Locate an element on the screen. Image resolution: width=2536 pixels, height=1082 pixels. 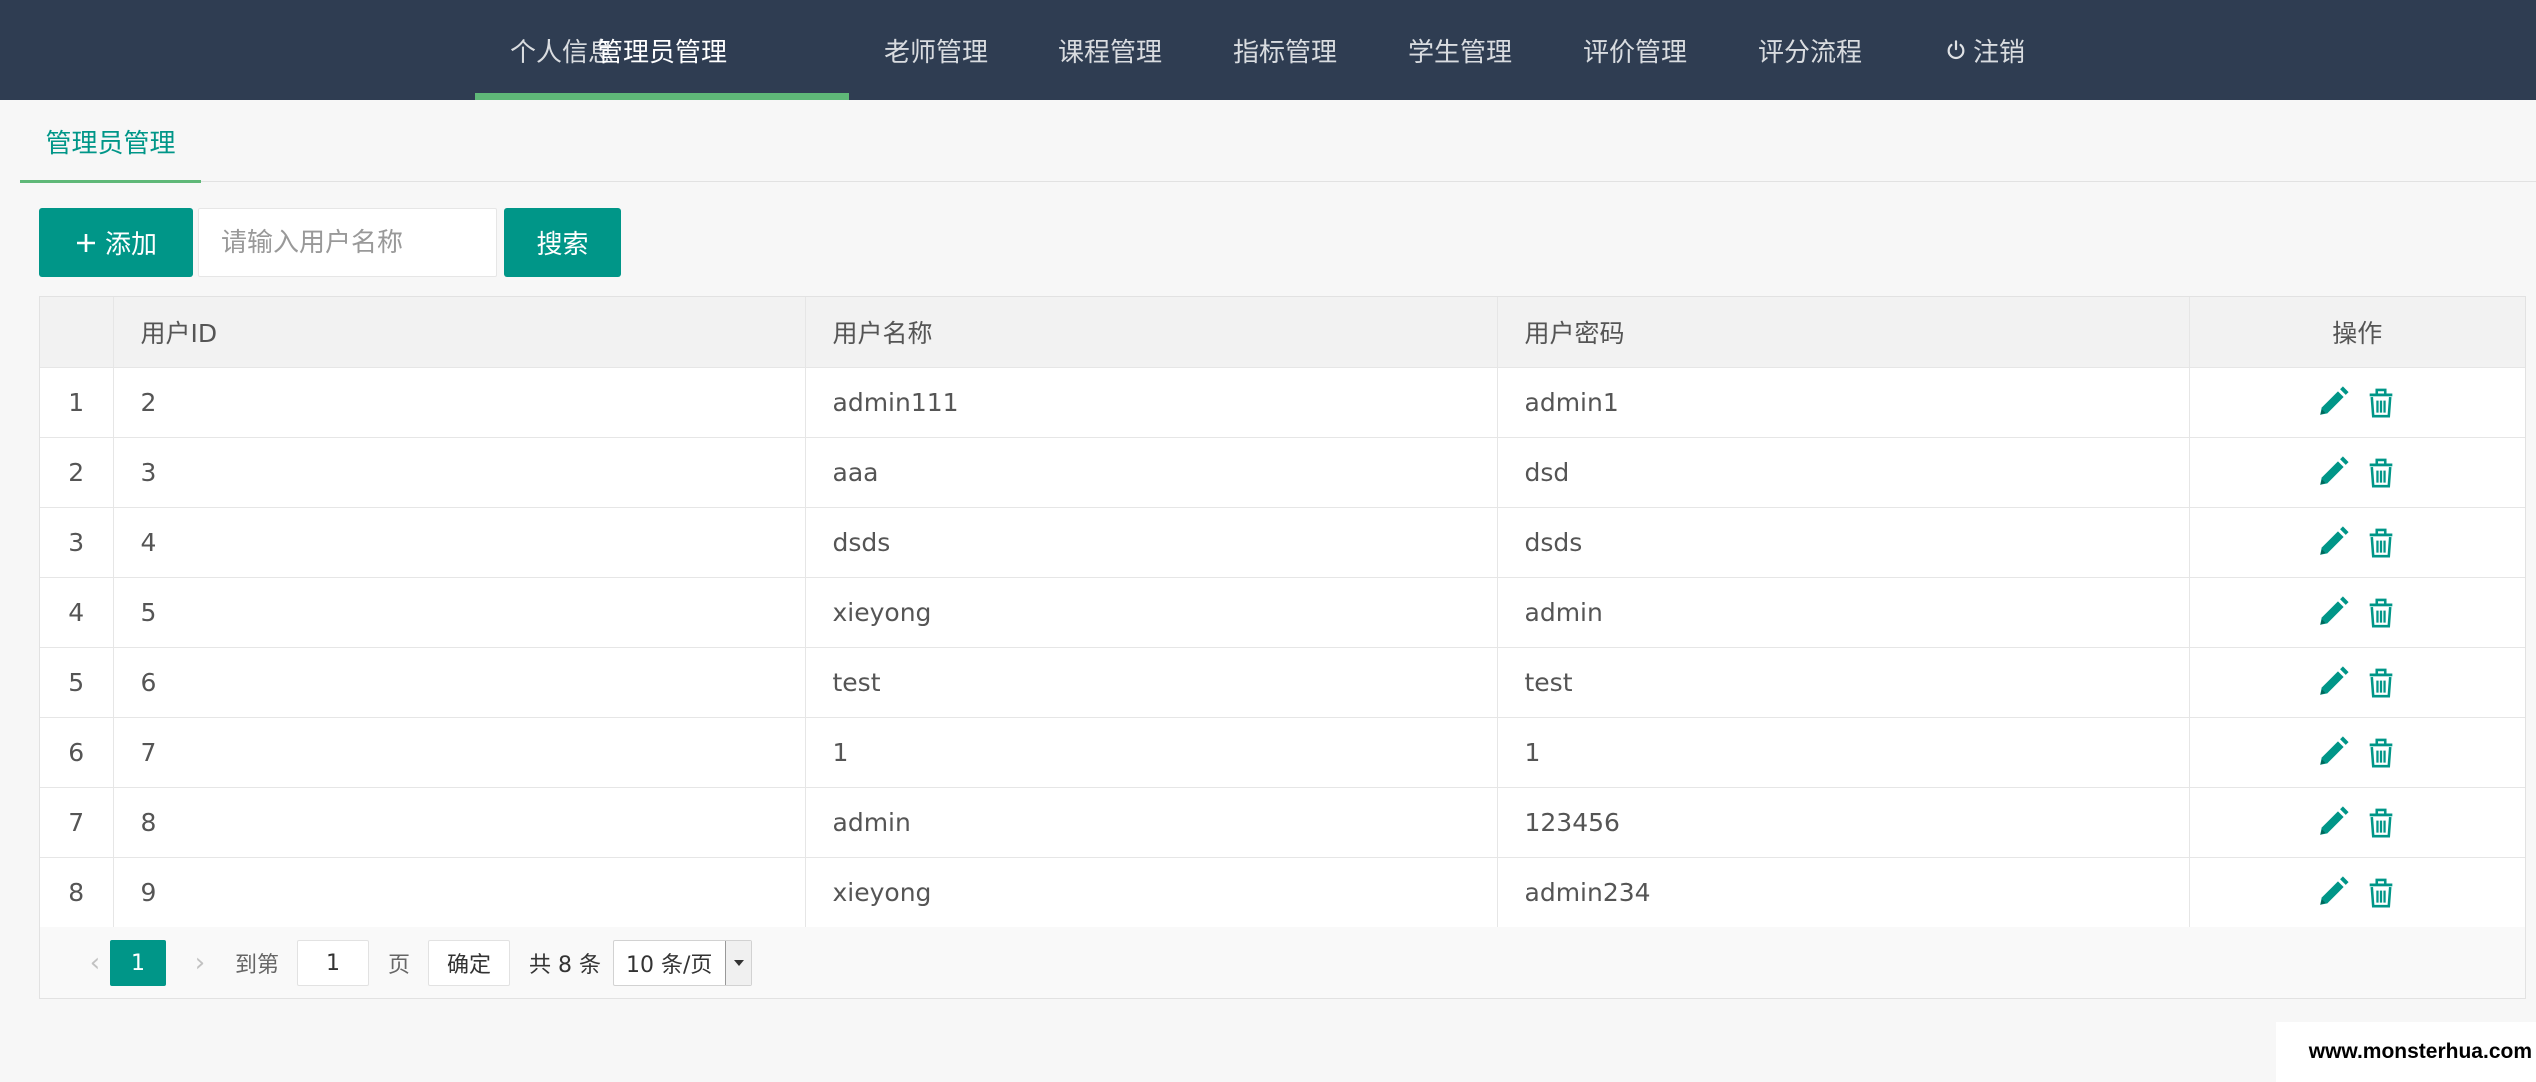
confirm-page-button: 确定 is located at coordinates (469, 963).